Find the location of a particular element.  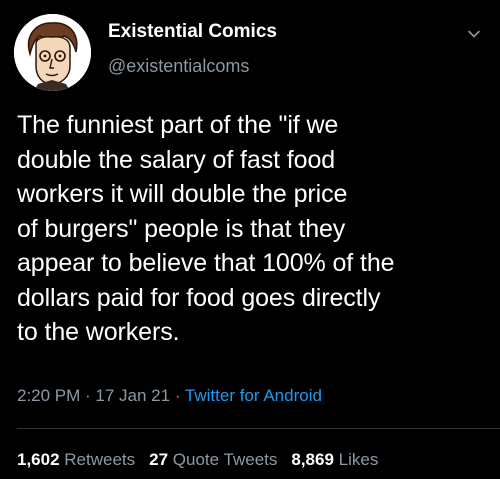

quote-tweets-count: 27 is located at coordinates (159, 459).